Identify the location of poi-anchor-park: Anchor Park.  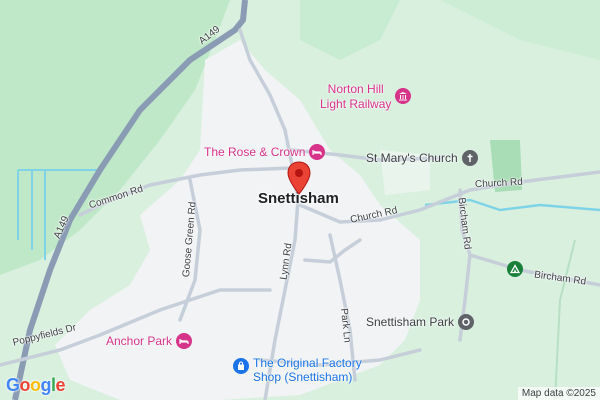
(149, 341).